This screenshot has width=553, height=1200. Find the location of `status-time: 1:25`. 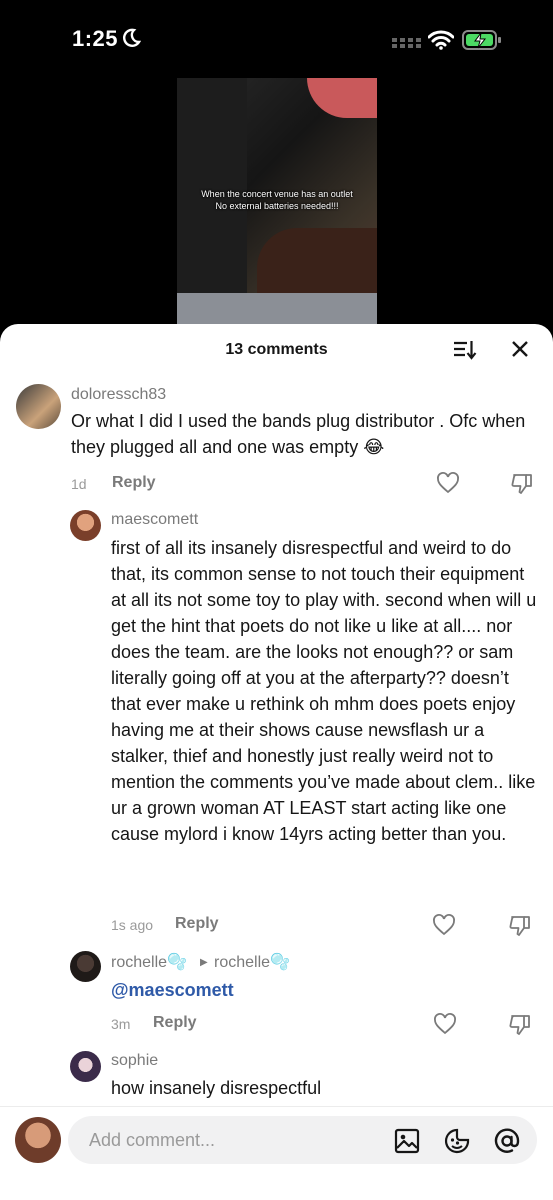

status-time: 1:25 is located at coordinates (95, 38).